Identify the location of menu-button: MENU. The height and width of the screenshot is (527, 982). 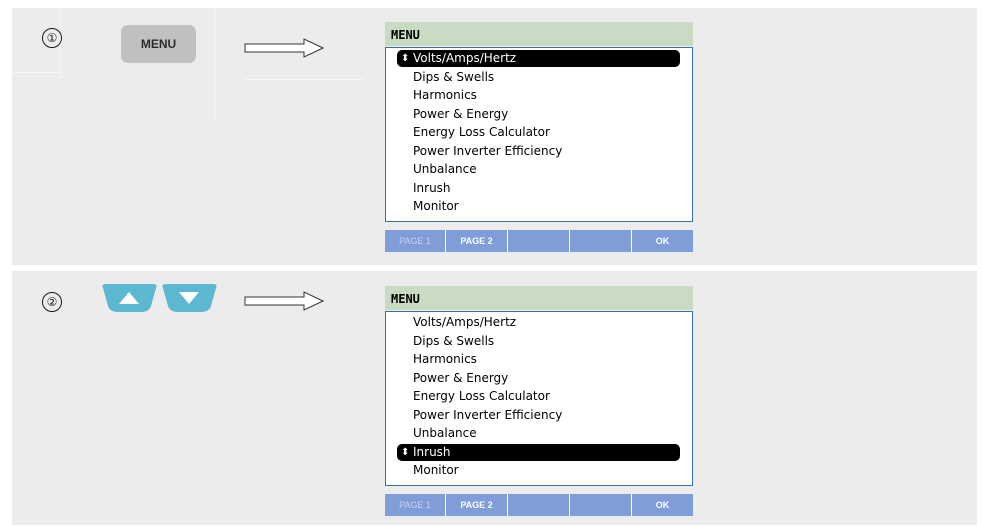
(158, 44).